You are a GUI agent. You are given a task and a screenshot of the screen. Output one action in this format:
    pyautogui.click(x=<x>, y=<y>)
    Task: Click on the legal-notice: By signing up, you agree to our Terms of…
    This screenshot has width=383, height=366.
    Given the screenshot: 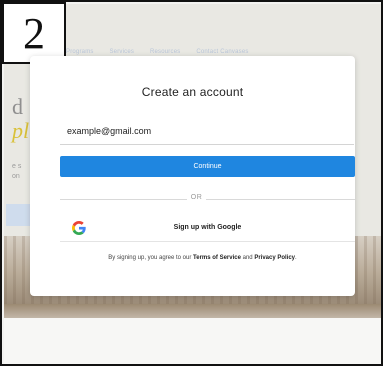 What is the action you would take?
    pyautogui.click(x=202, y=258)
    